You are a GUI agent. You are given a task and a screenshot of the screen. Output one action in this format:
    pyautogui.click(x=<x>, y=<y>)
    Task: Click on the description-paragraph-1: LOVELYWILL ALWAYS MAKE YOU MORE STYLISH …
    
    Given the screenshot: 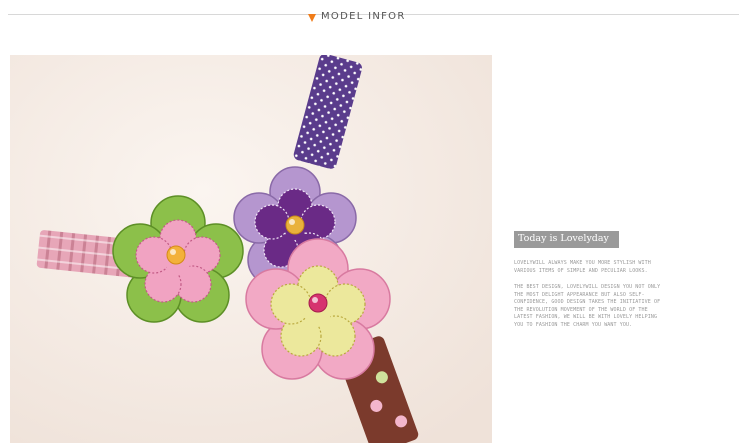 What is the action you would take?
    pyautogui.click(x=582, y=267)
    